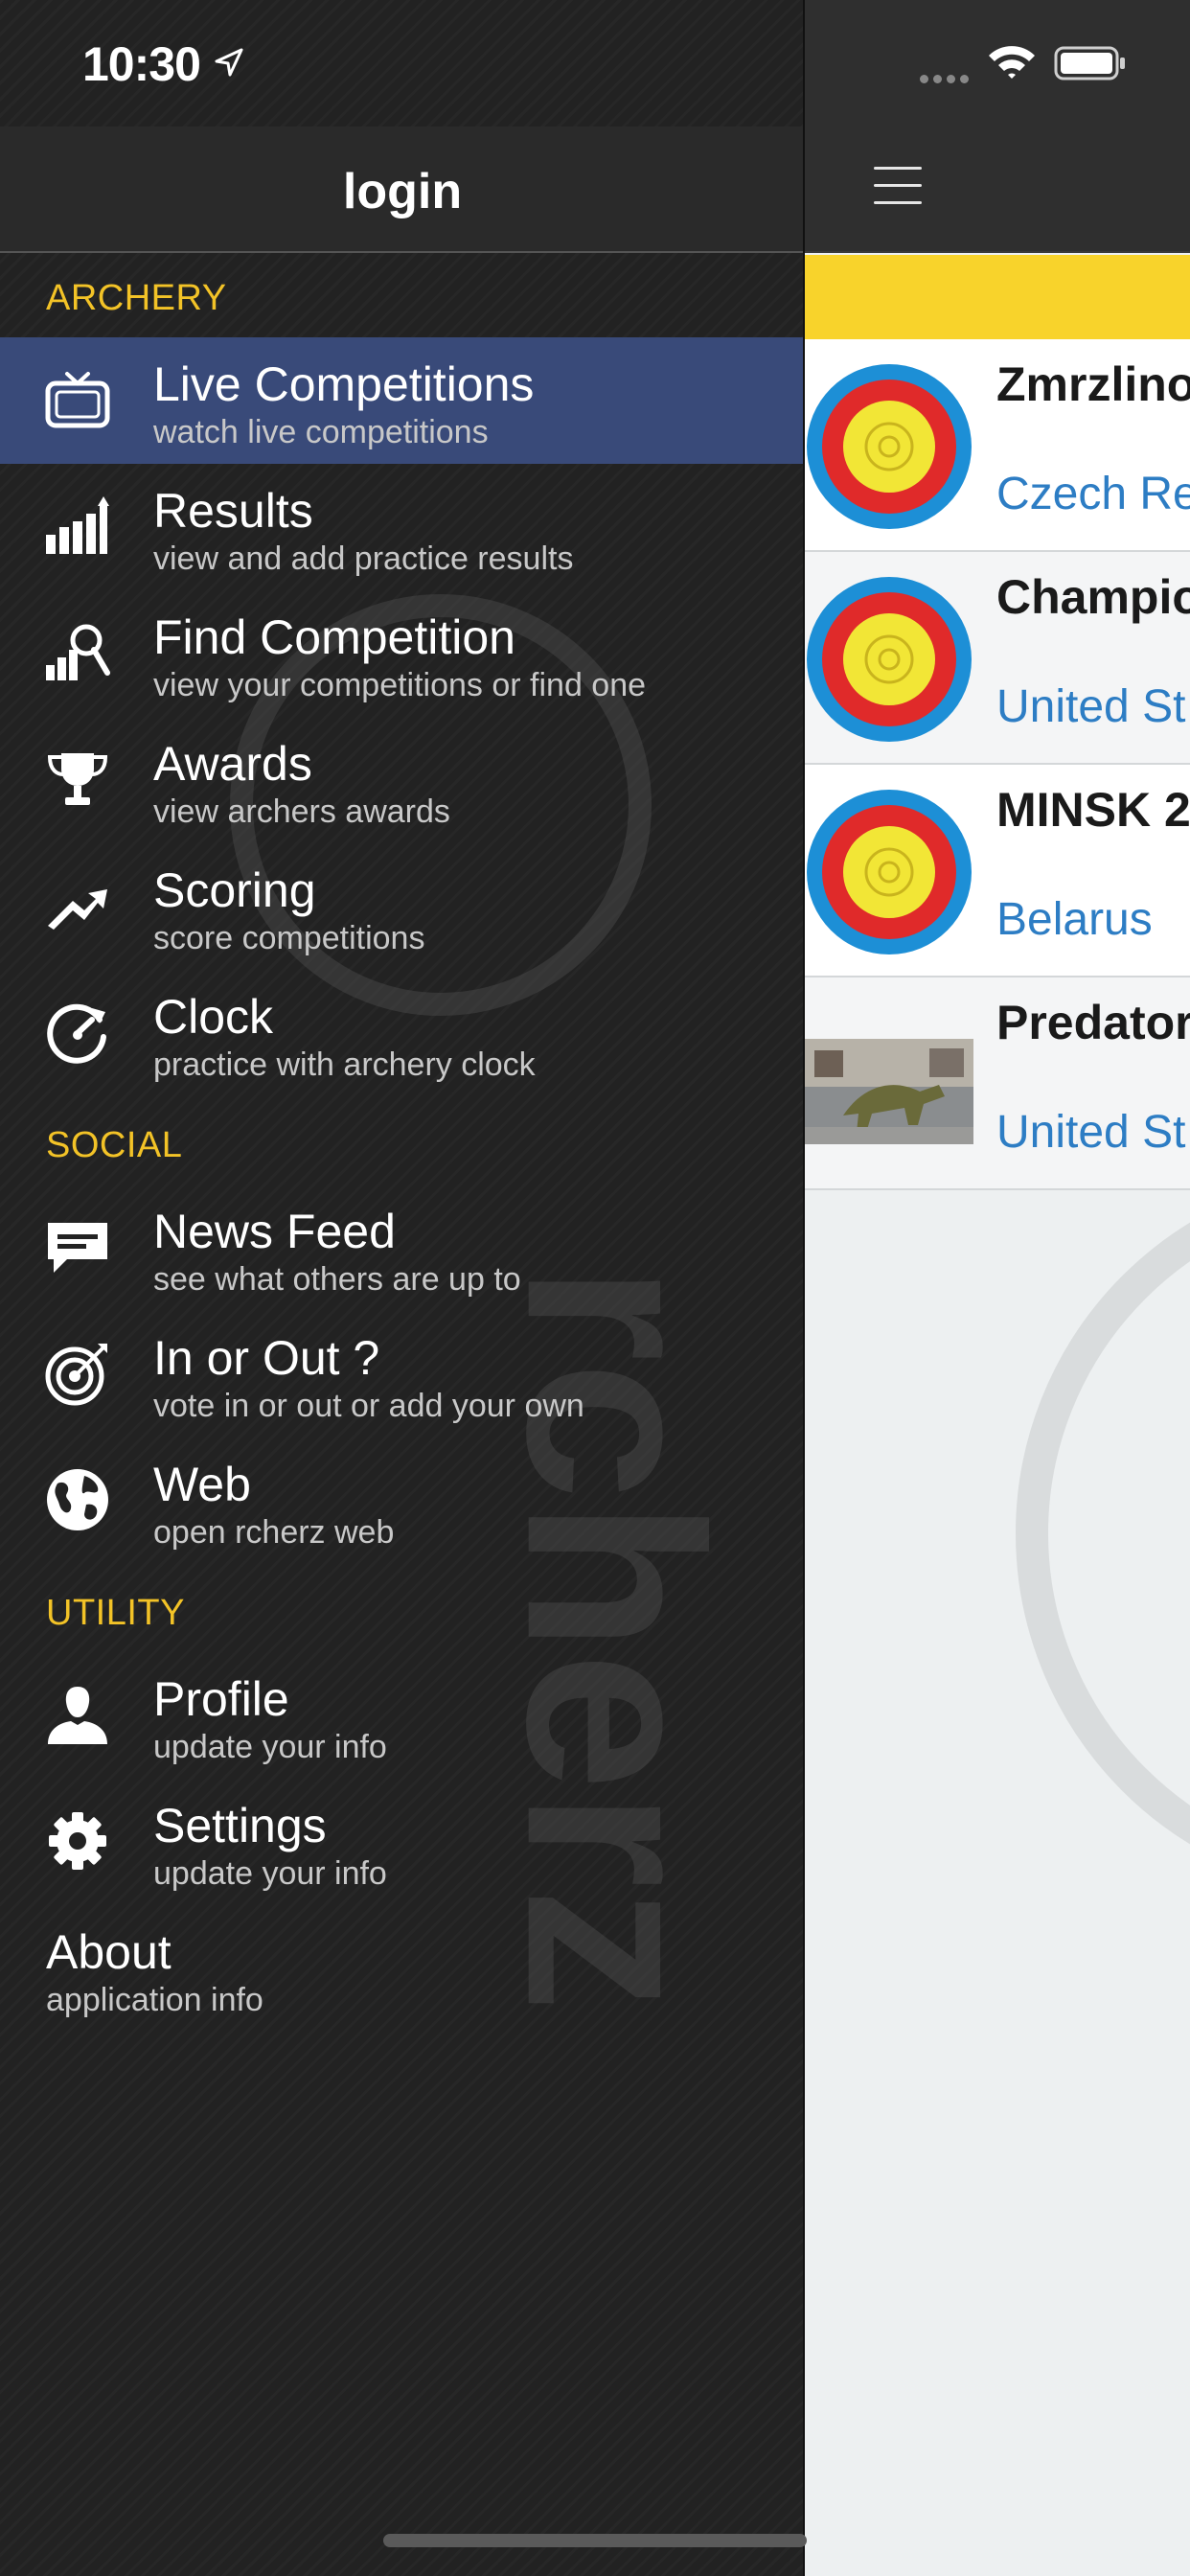  I want to click on menu-item-web: Web open rcherz web, so click(402, 1501).